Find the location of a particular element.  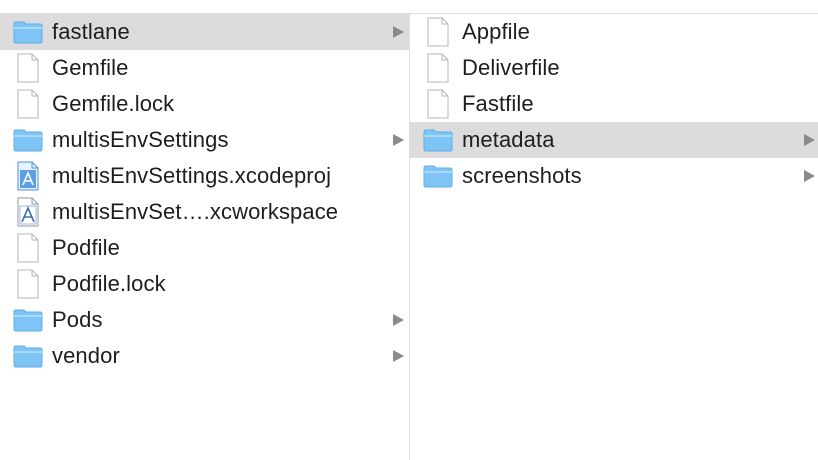

row-metadata: metadata is located at coordinates (614, 140).